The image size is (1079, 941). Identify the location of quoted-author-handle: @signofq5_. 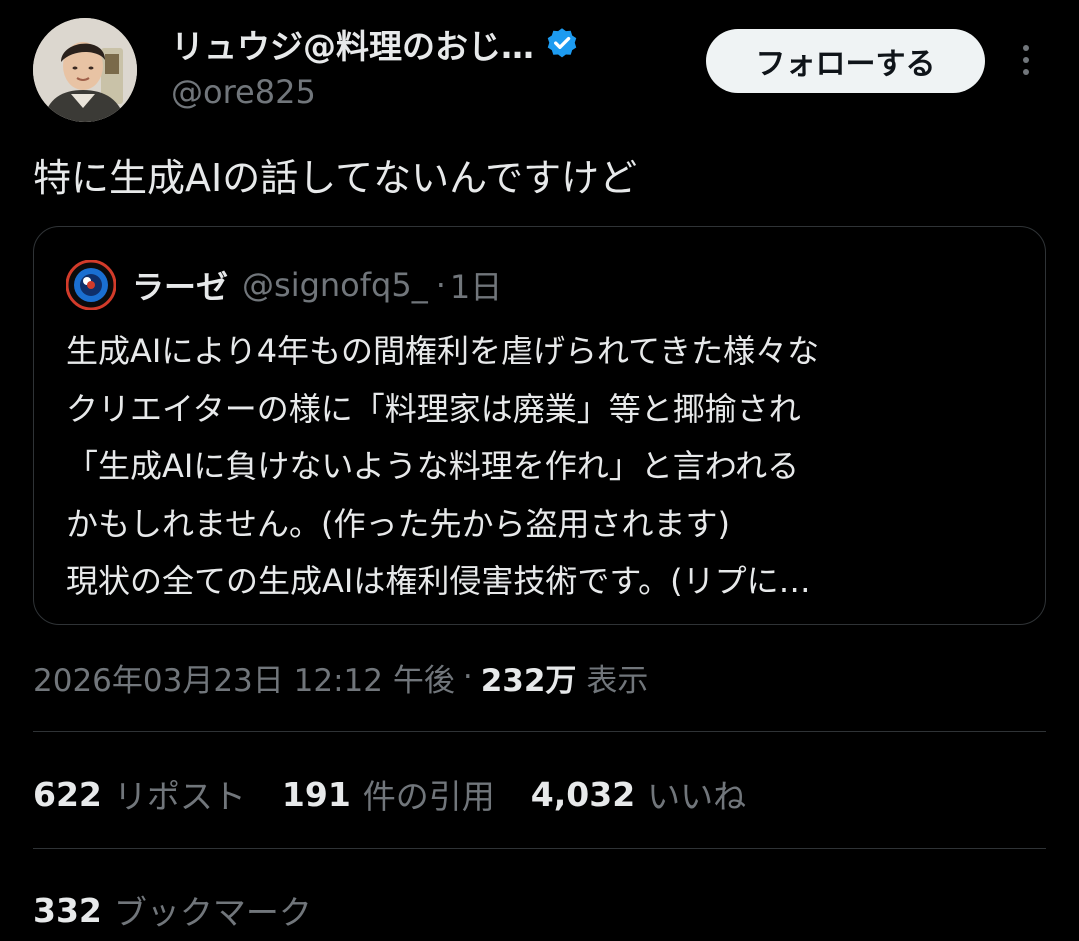
(335, 285).